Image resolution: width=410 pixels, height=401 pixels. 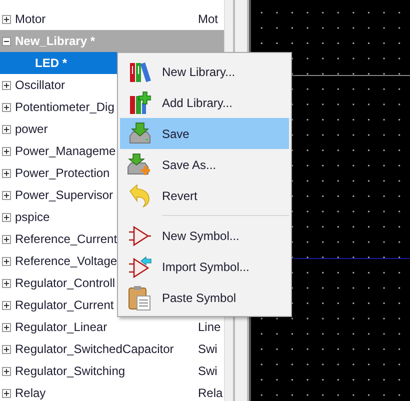 What do you see at coordinates (64, 305) in the screenshot?
I see `library-name: Regulator_Current` at bounding box center [64, 305].